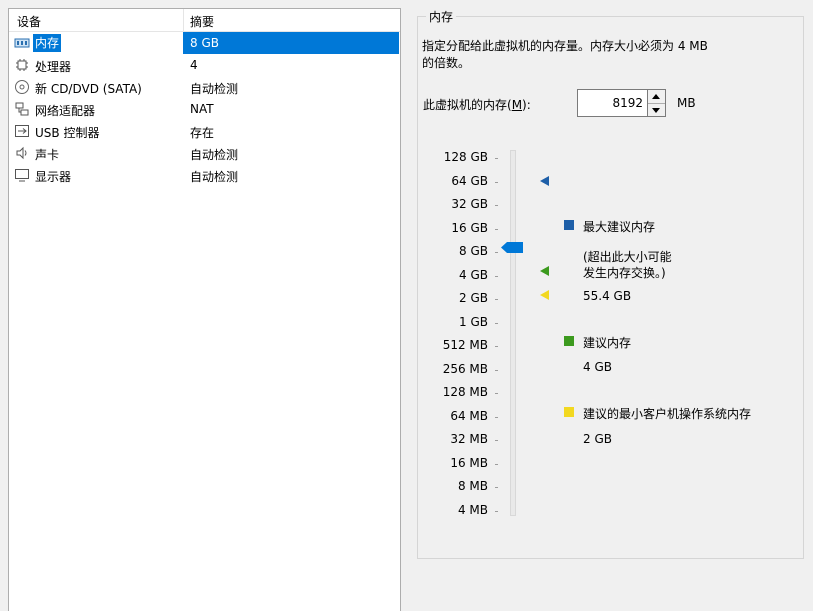  What do you see at coordinates (565, 46) in the screenshot?
I see `memory-description-line1: 指定分配给此虚拟机的内存量。内存大小必须为 4 MB` at bounding box center [565, 46].